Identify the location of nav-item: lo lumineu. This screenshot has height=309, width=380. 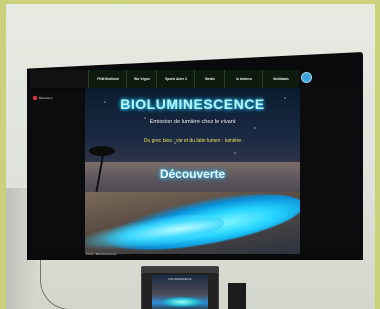
(243, 79).